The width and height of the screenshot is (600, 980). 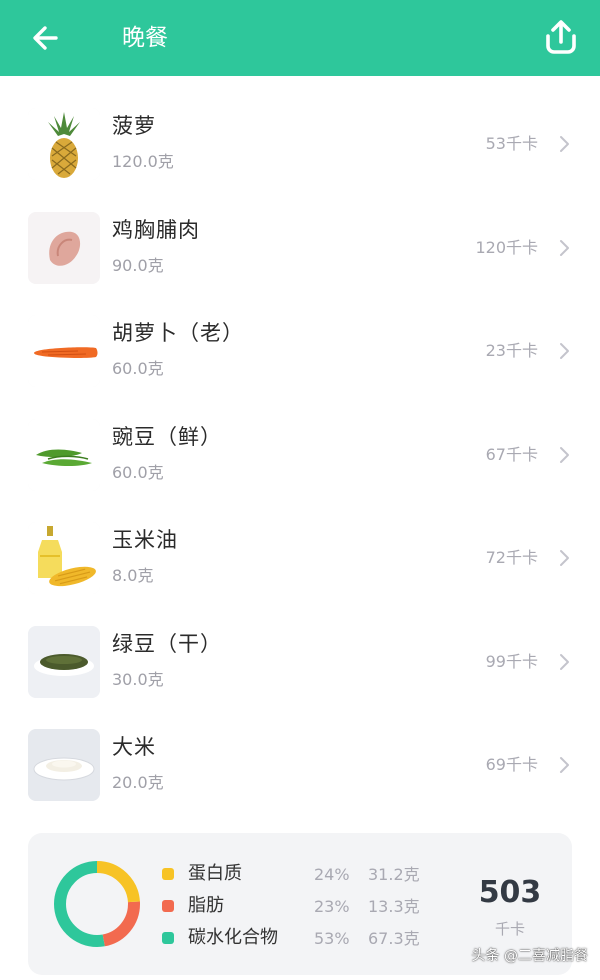 What do you see at coordinates (506, 247) in the screenshot?
I see `food-calories: 120千卡` at bounding box center [506, 247].